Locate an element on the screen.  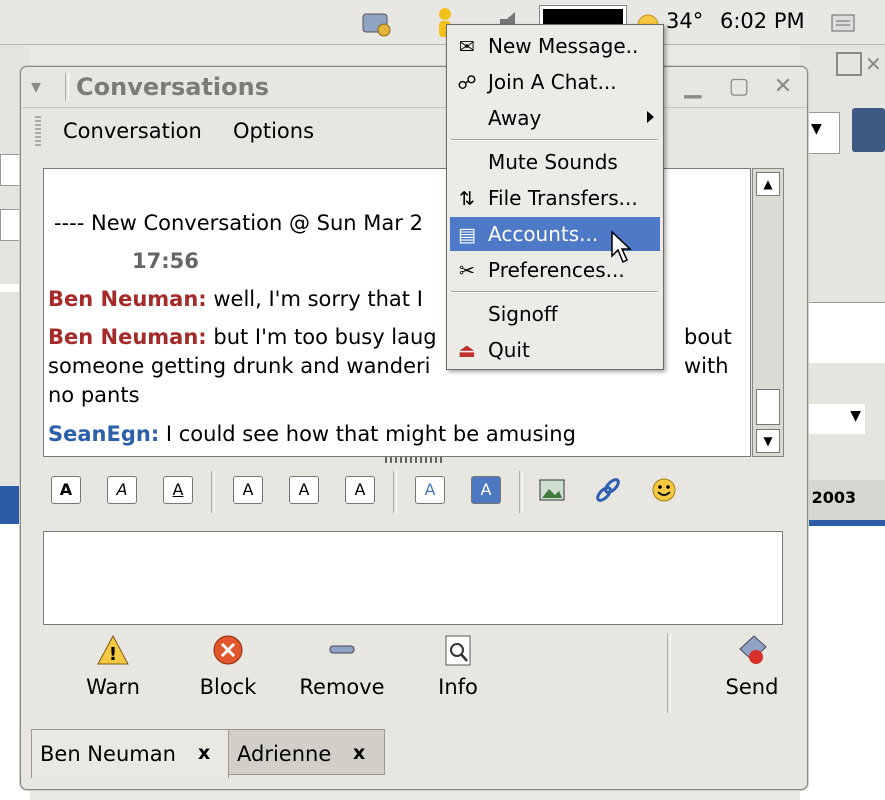
message-text-line: no pants is located at coordinates (94, 395).